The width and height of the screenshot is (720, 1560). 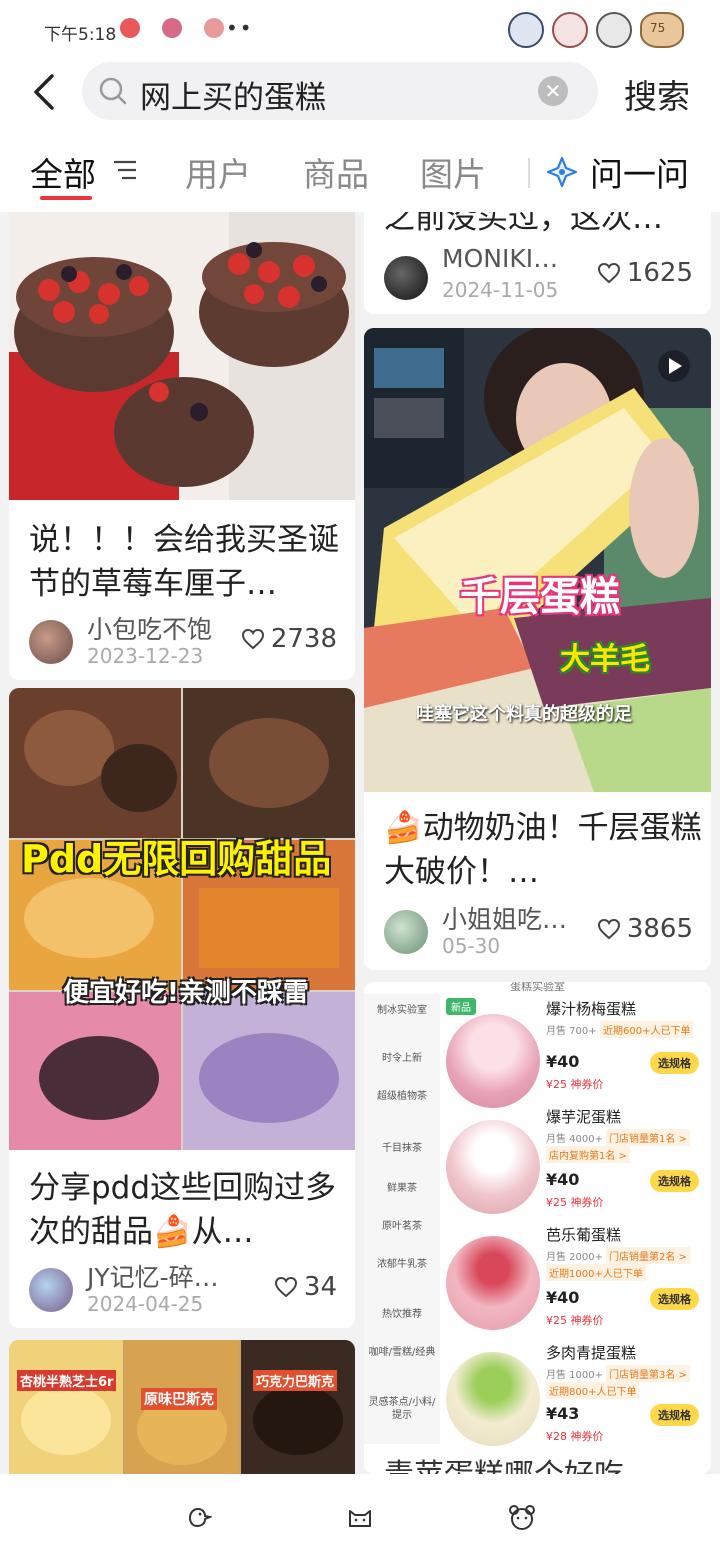 What do you see at coordinates (596, 1272) in the screenshot?
I see `product-rank: 近期1000+人已下单` at bounding box center [596, 1272].